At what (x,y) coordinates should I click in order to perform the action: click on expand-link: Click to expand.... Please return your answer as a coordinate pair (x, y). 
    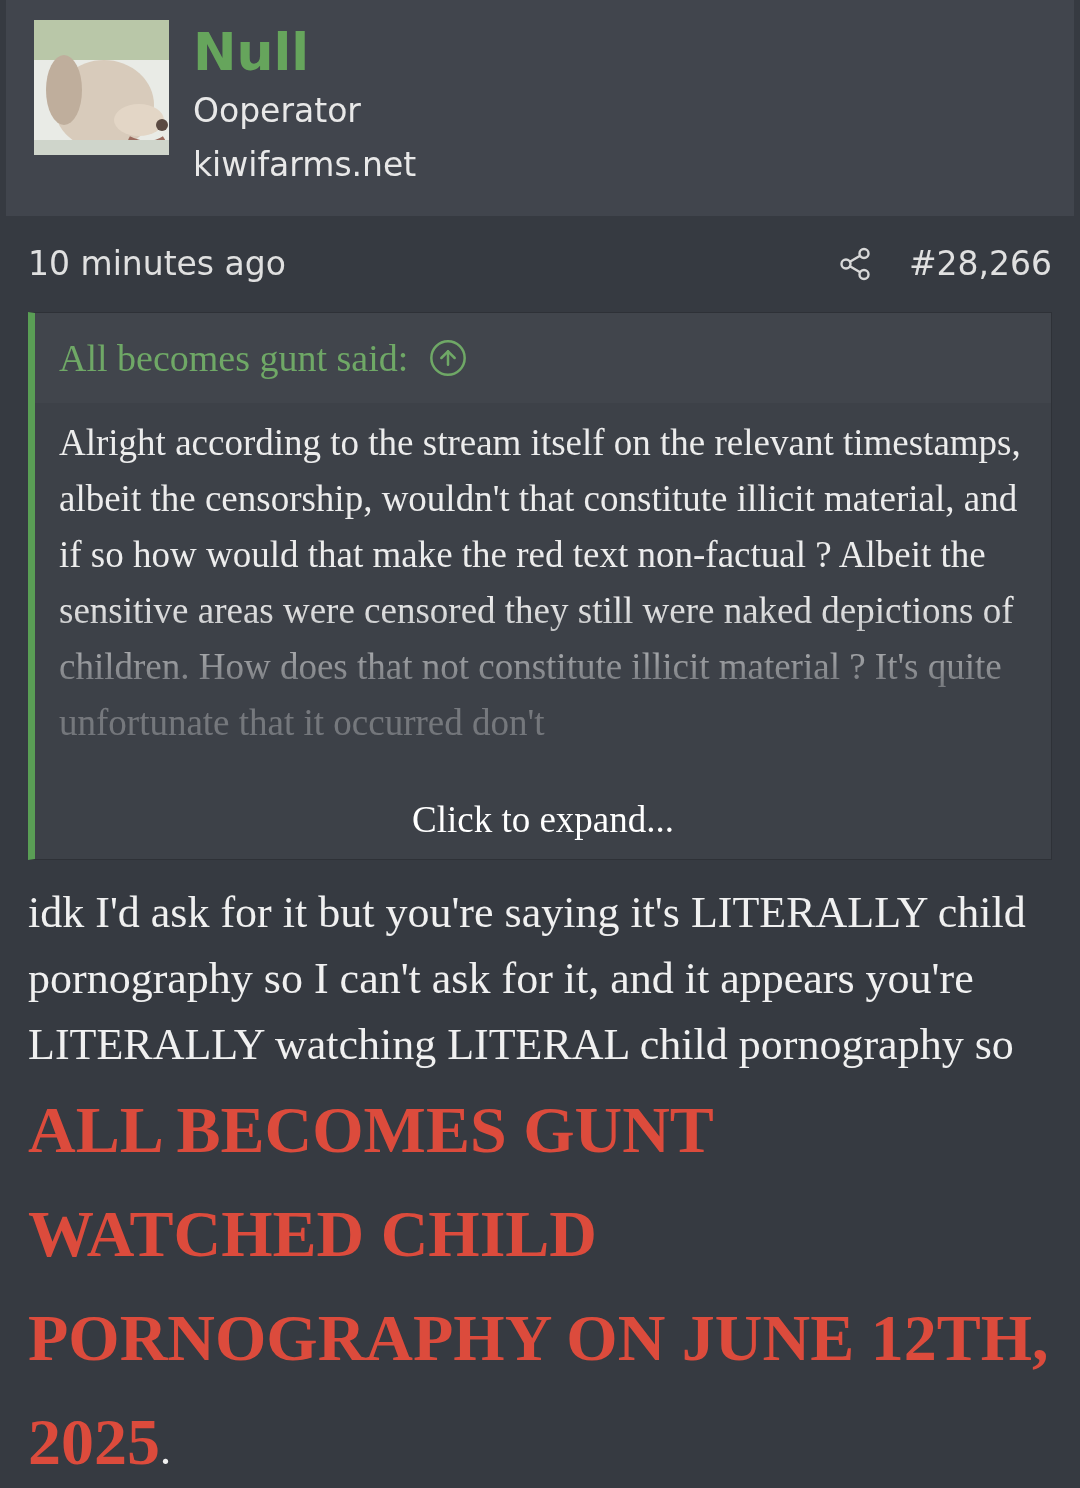
    Looking at the image, I should click on (543, 819).